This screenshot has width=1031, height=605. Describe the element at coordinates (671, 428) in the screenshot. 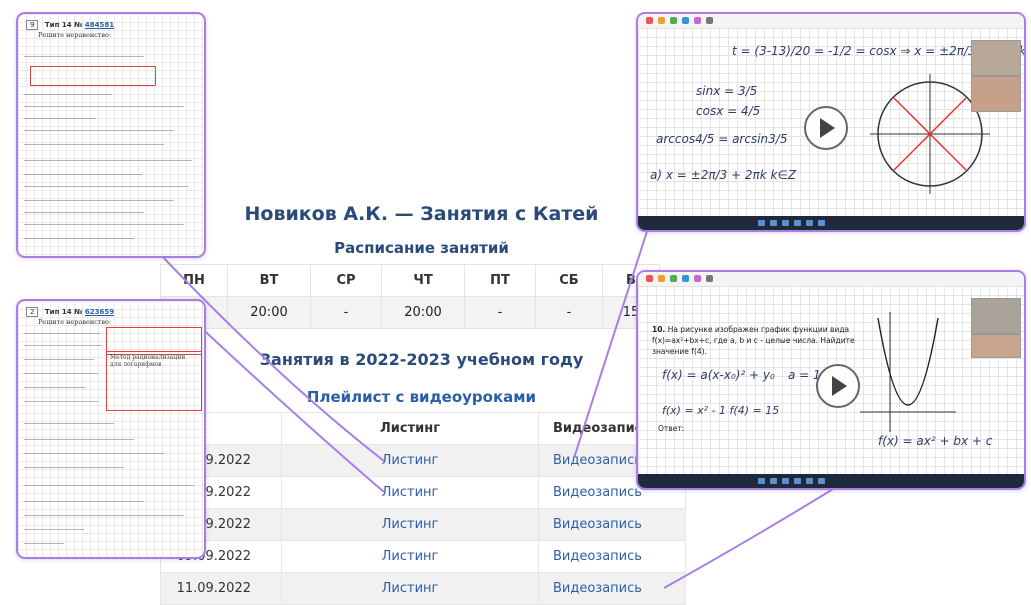

I see `answer-label: Ответ:` at that location.